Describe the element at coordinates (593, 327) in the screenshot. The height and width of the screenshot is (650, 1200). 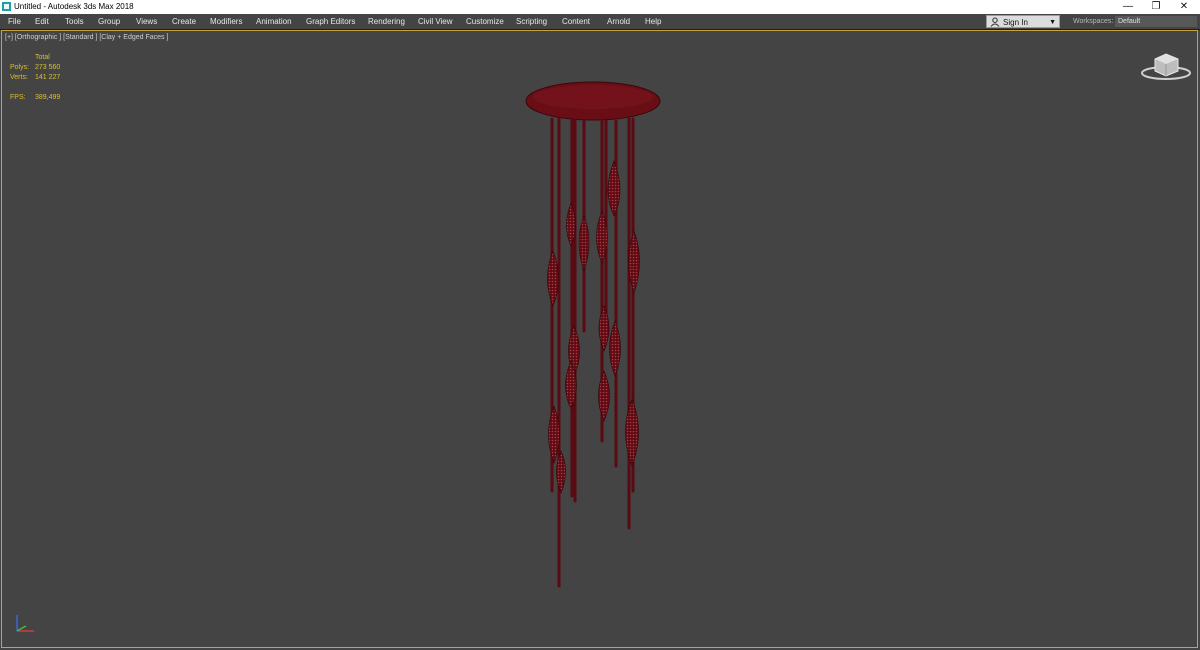
I see `glass-pendants` at that location.